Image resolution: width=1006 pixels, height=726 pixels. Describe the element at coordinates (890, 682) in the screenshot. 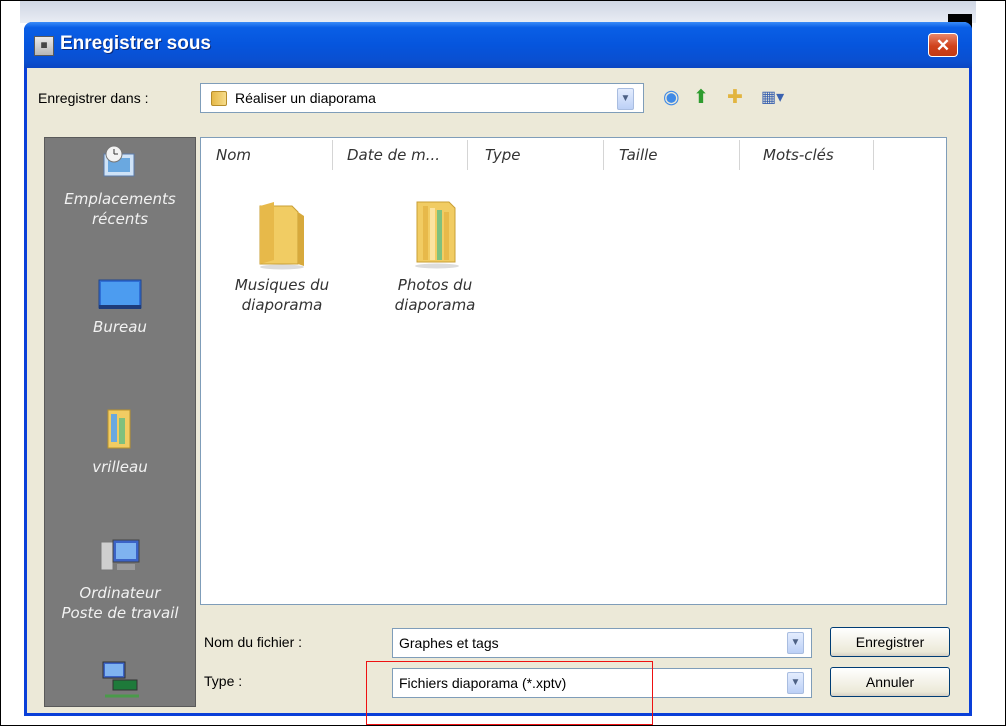

I see `cancel-button: Annuler` at that location.